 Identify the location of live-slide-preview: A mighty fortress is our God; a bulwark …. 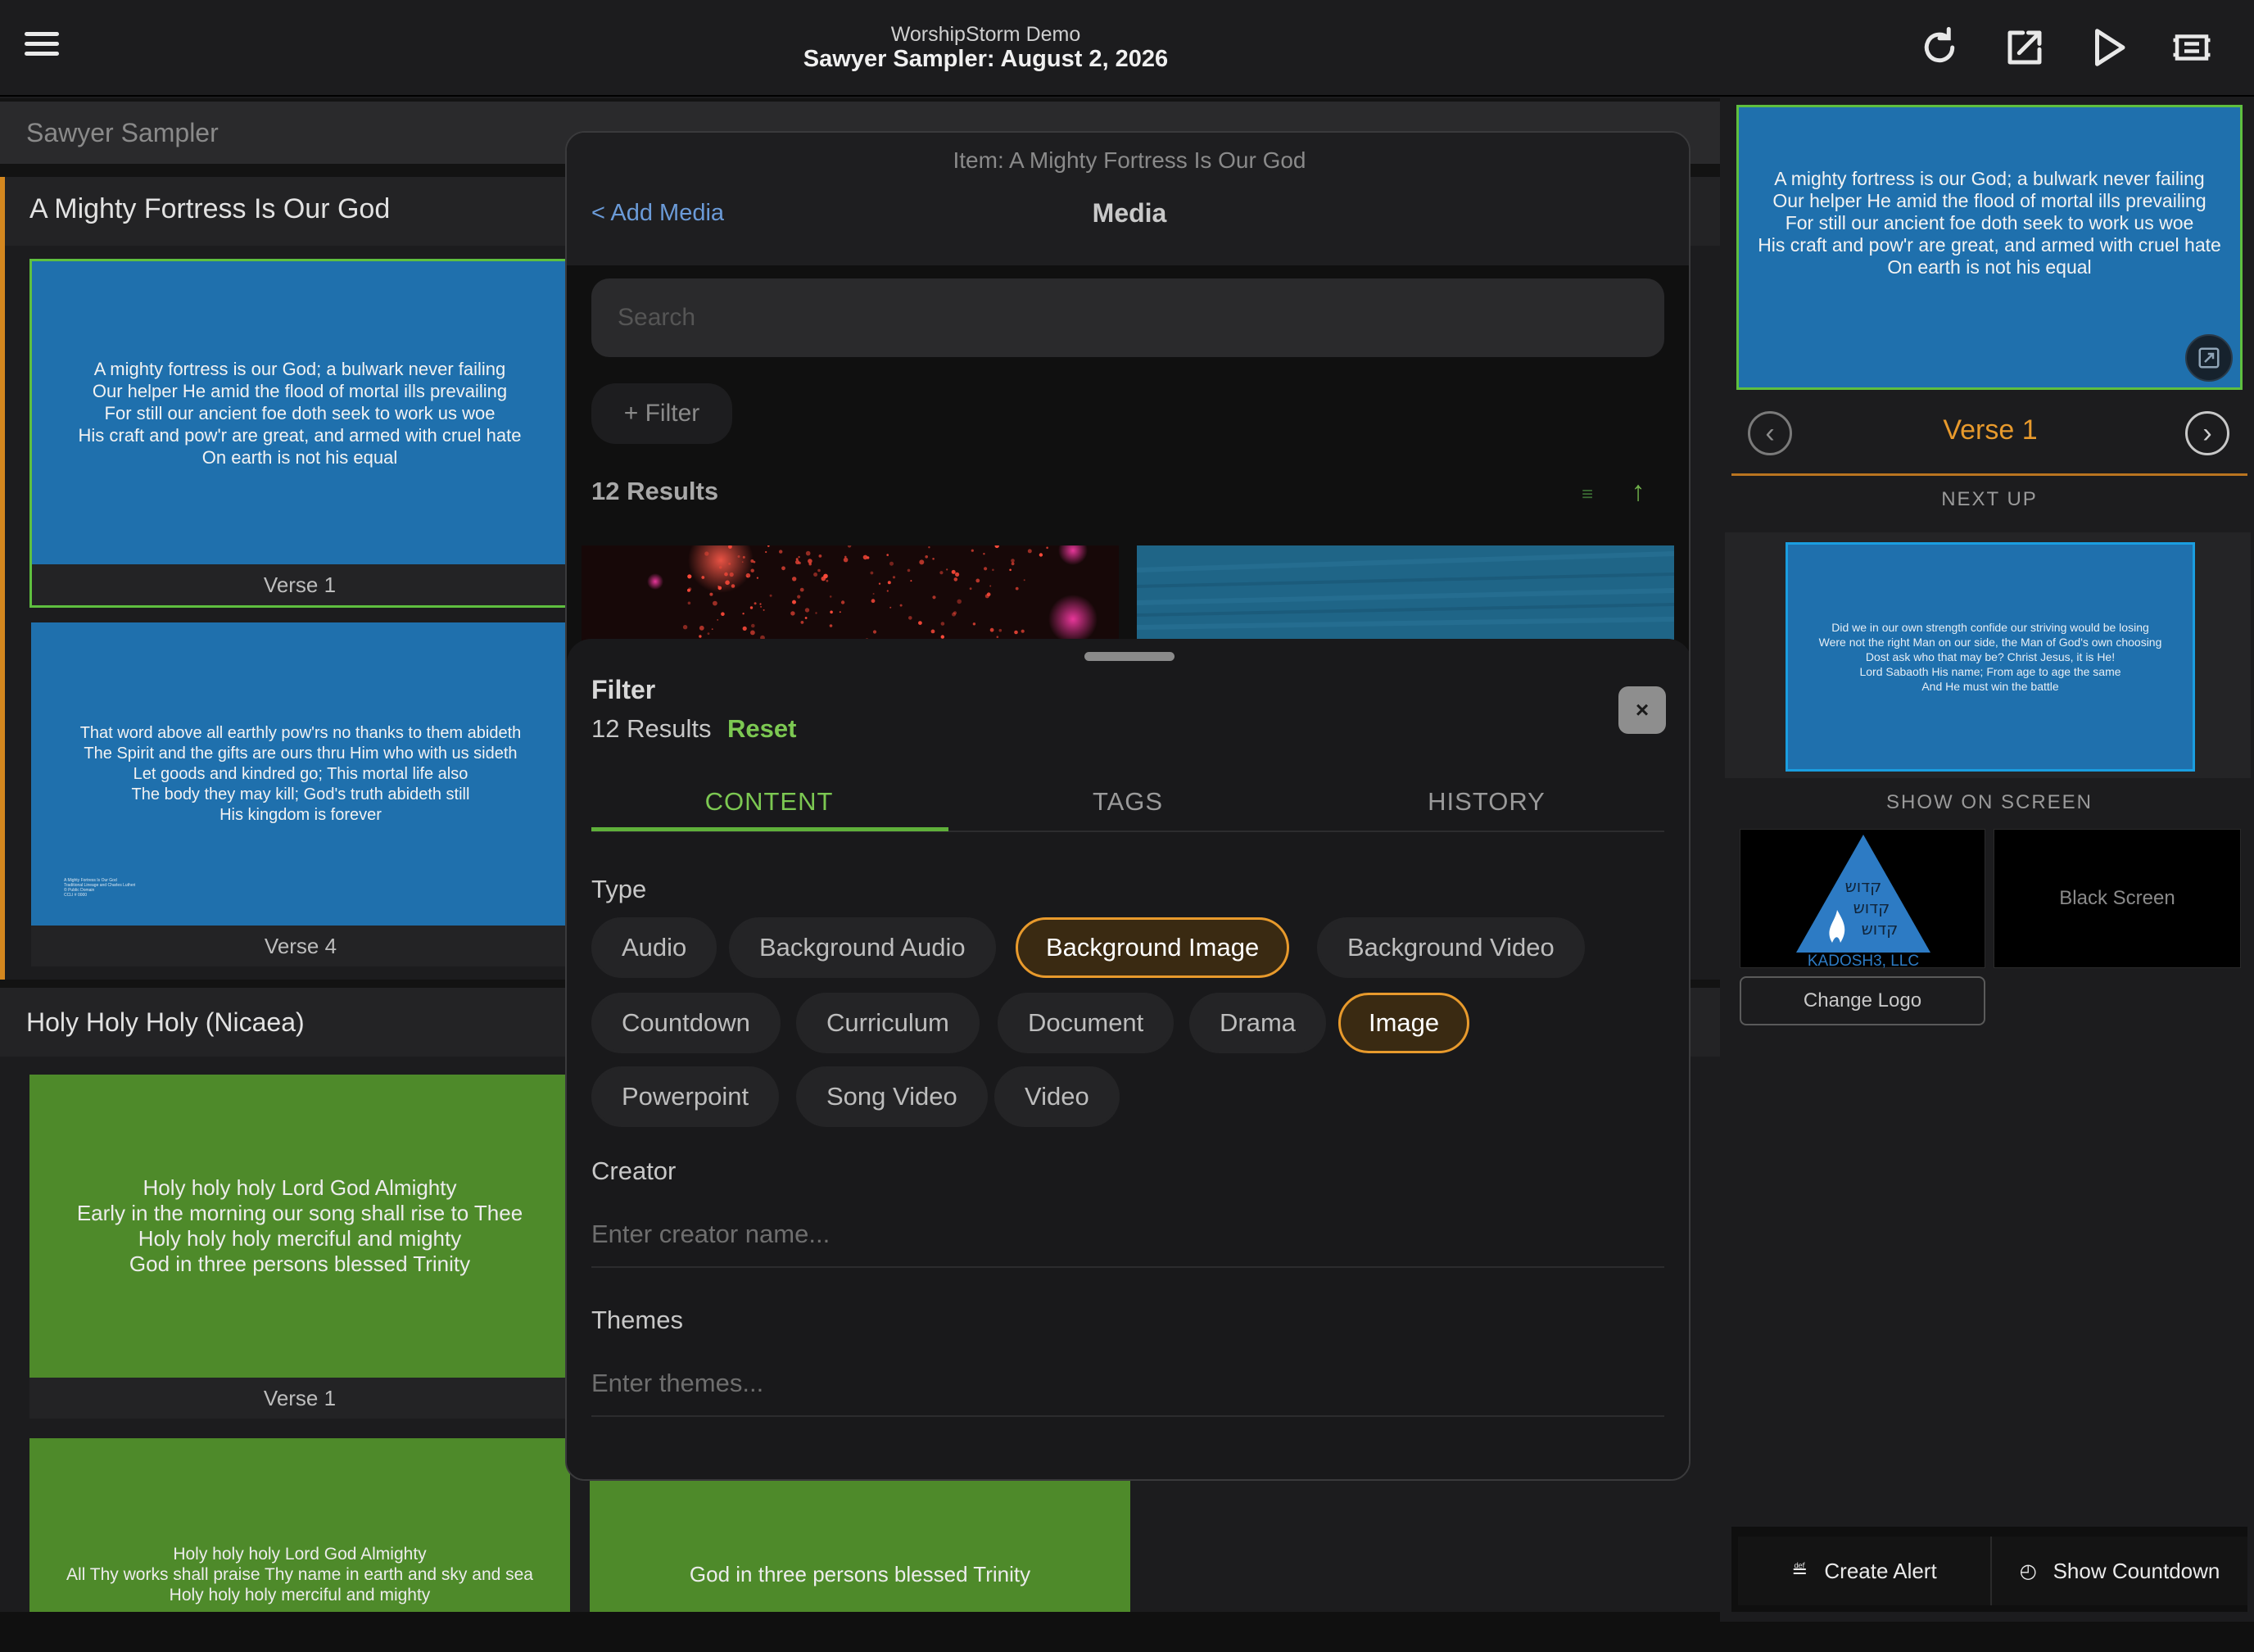
(1989, 247).